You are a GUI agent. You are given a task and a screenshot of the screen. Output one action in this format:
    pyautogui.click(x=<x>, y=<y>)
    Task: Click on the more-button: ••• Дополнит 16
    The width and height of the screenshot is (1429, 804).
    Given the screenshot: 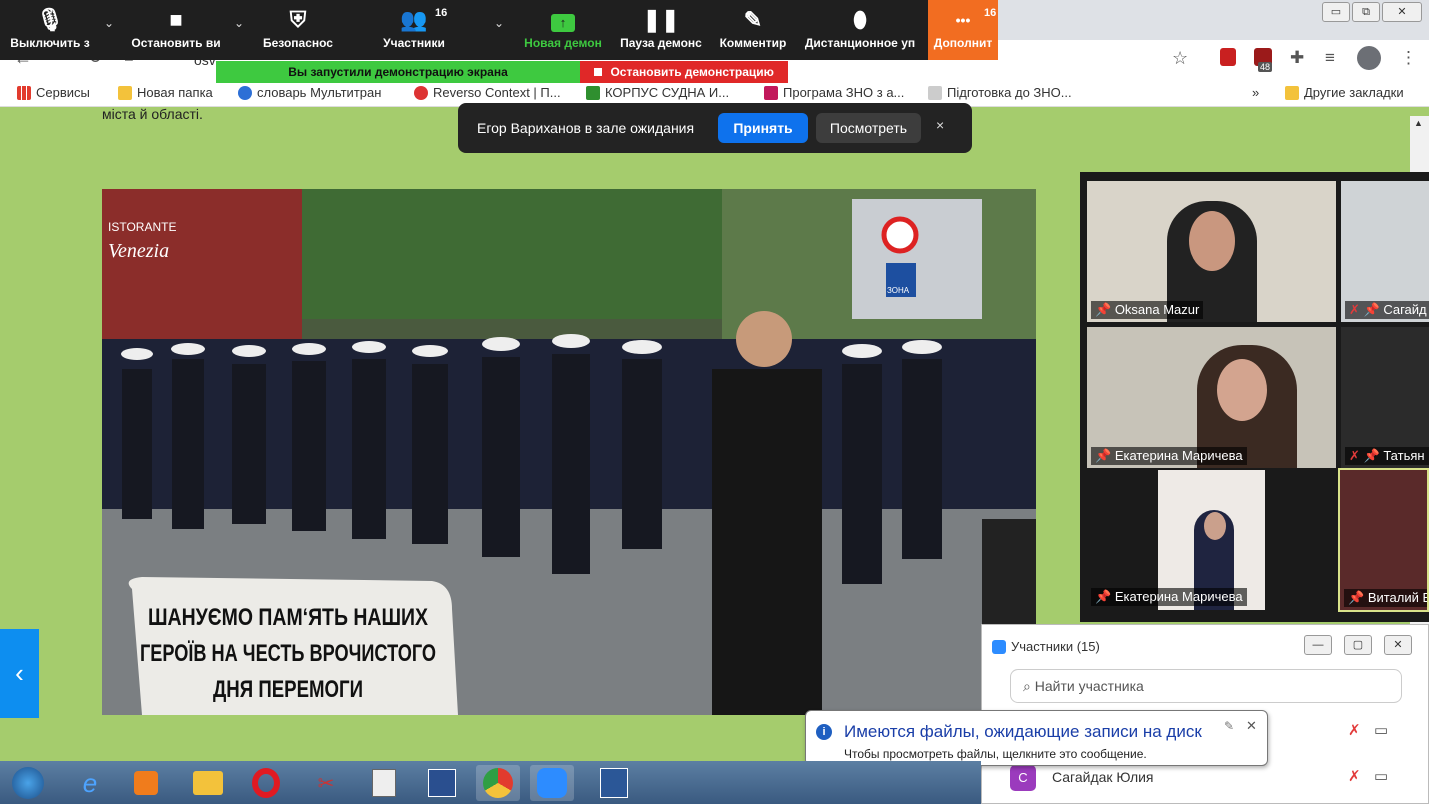 What is the action you would take?
    pyautogui.click(x=963, y=30)
    